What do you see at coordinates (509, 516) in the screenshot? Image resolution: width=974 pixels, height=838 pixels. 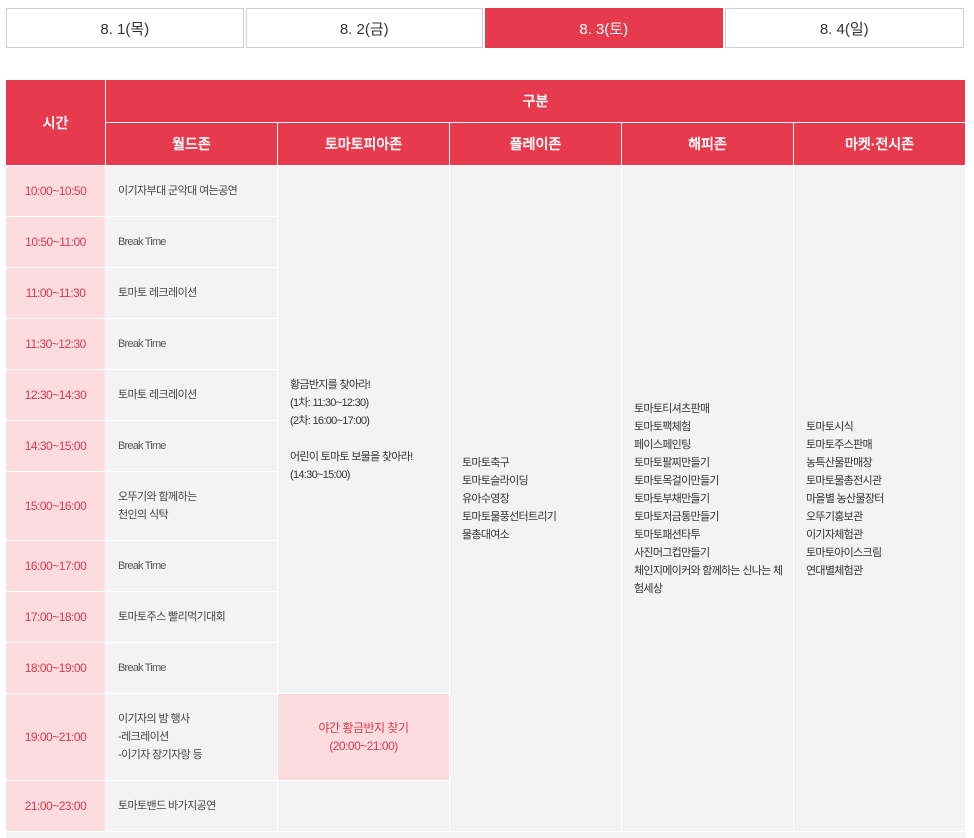 I see `event-line: 토마토물풍선터트리기` at bounding box center [509, 516].